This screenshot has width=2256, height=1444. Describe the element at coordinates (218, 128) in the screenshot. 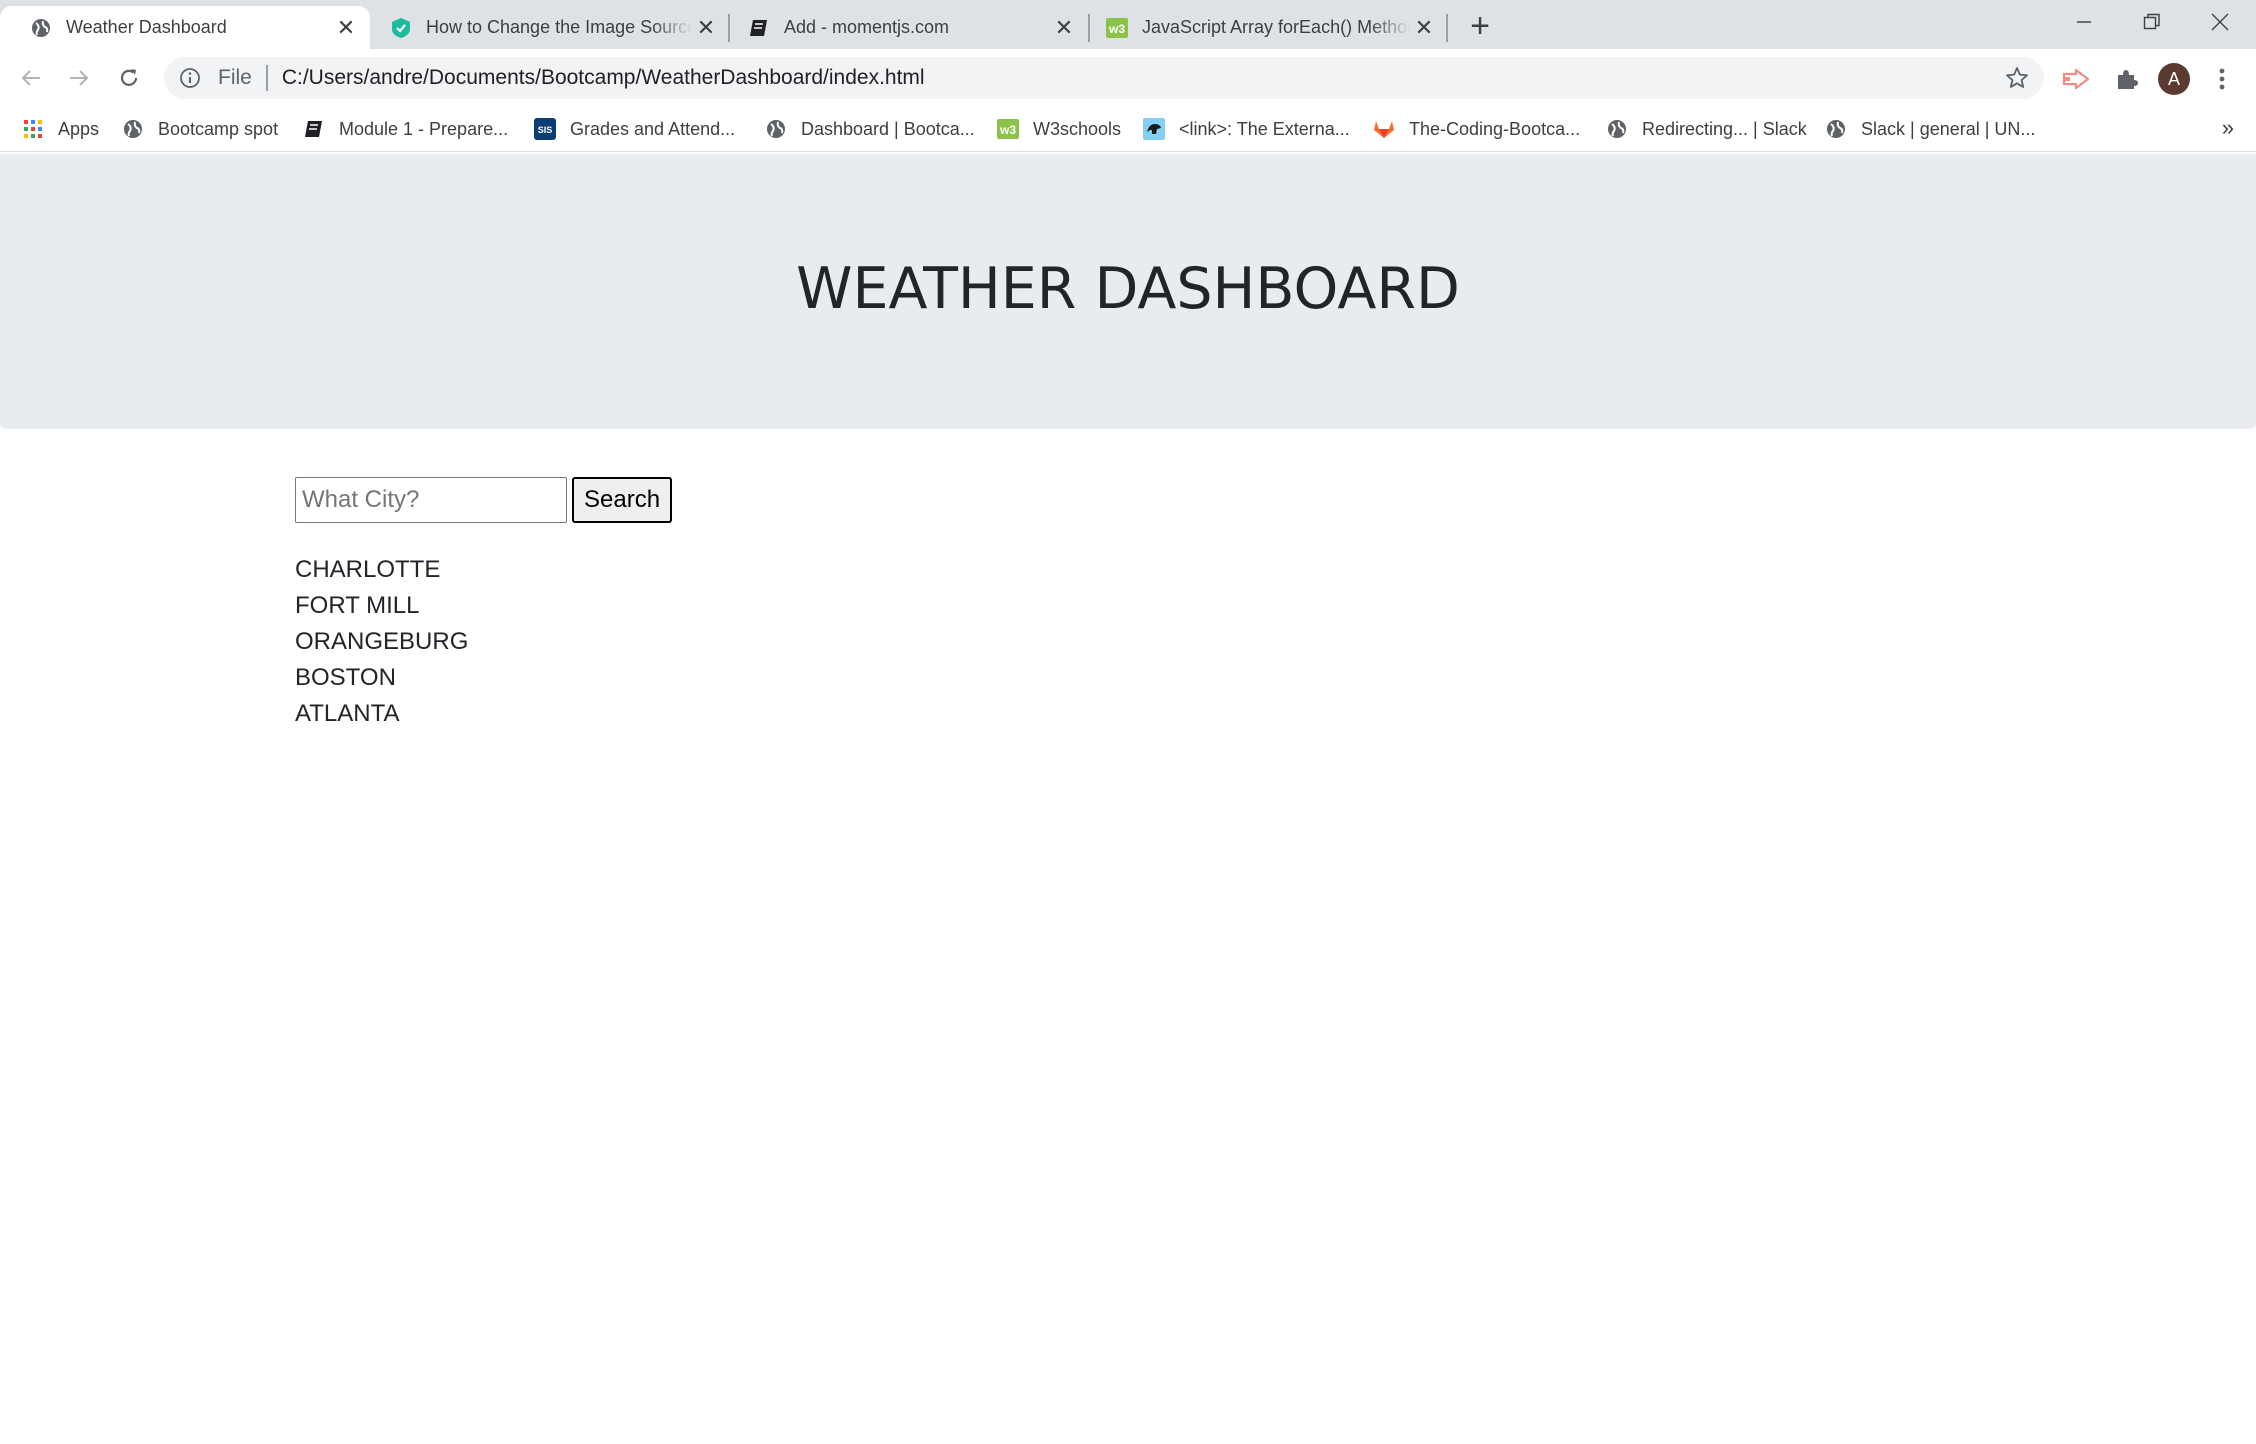

I see `bookmark-label: Bootcamp spot` at that location.